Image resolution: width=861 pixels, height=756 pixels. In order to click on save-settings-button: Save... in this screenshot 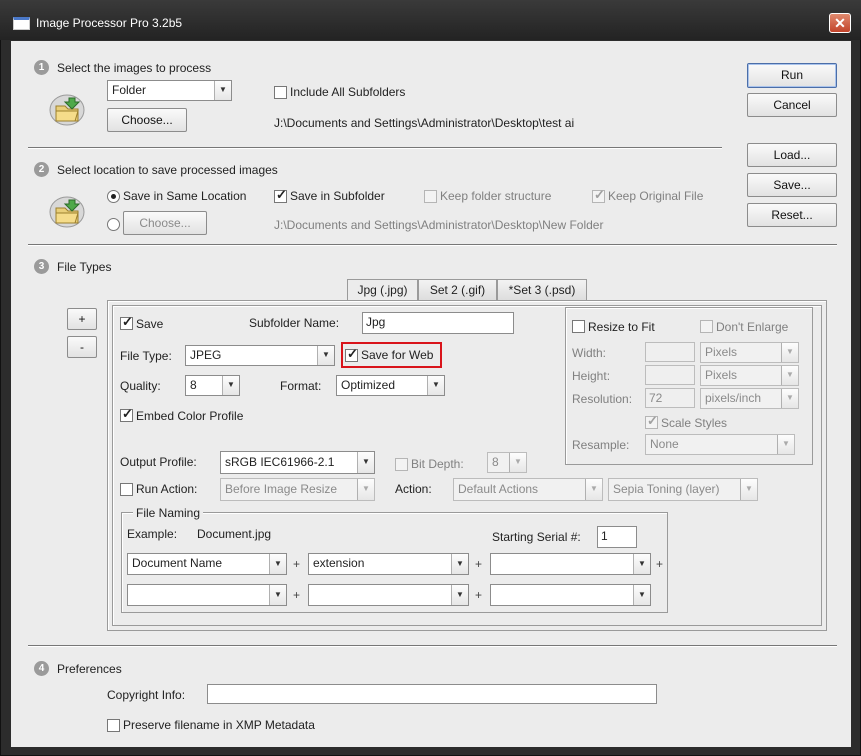, I will do `click(792, 185)`.